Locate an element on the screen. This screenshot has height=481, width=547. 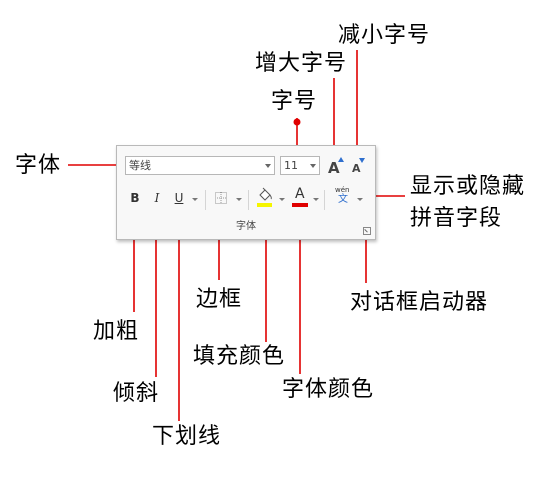
phonetic-character: 文 is located at coordinates (343, 199).